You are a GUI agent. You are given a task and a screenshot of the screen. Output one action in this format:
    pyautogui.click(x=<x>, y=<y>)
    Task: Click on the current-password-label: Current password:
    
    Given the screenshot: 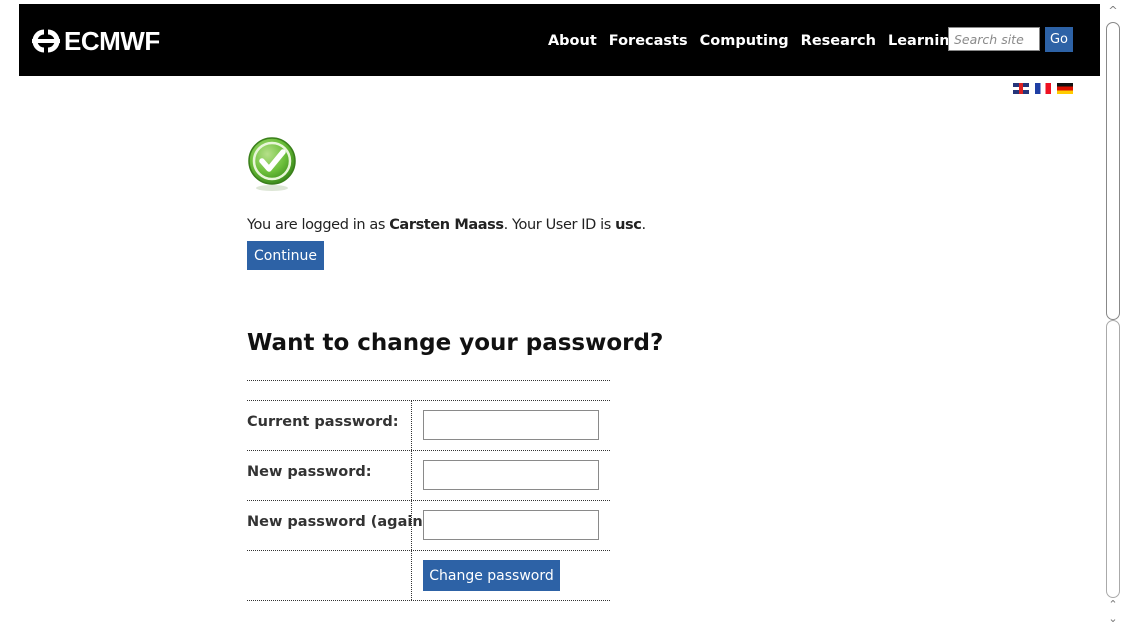 What is the action you would take?
    pyautogui.click(x=323, y=422)
    